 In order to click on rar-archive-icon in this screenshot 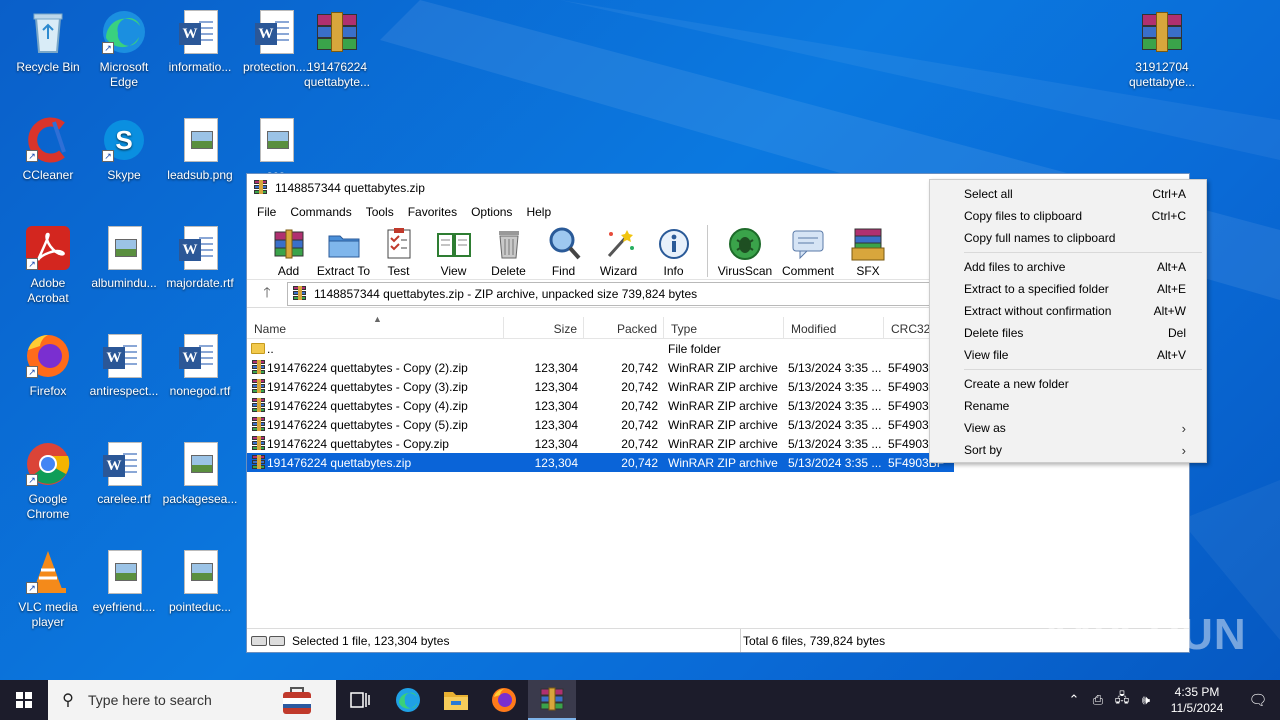, I will do `click(258, 424)`.